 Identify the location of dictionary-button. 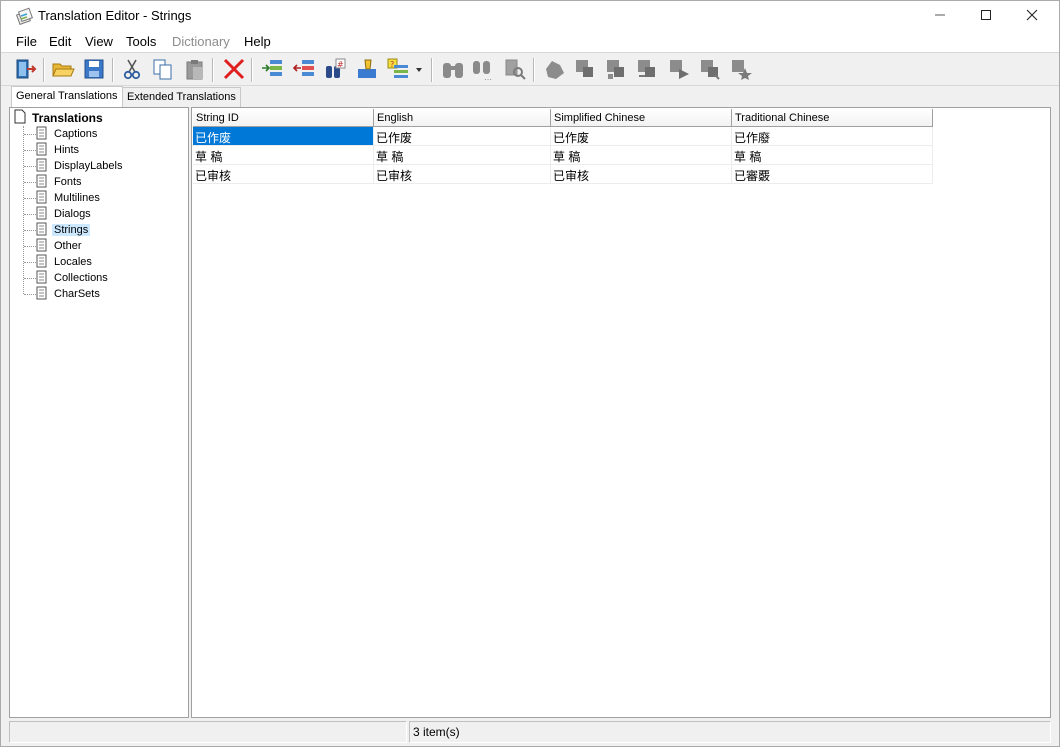
(554, 70).